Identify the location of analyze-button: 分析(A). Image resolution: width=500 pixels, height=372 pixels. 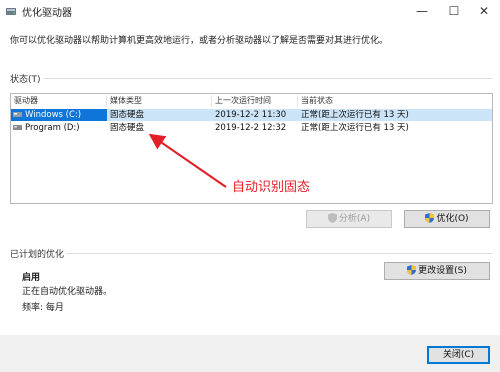
(349, 219).